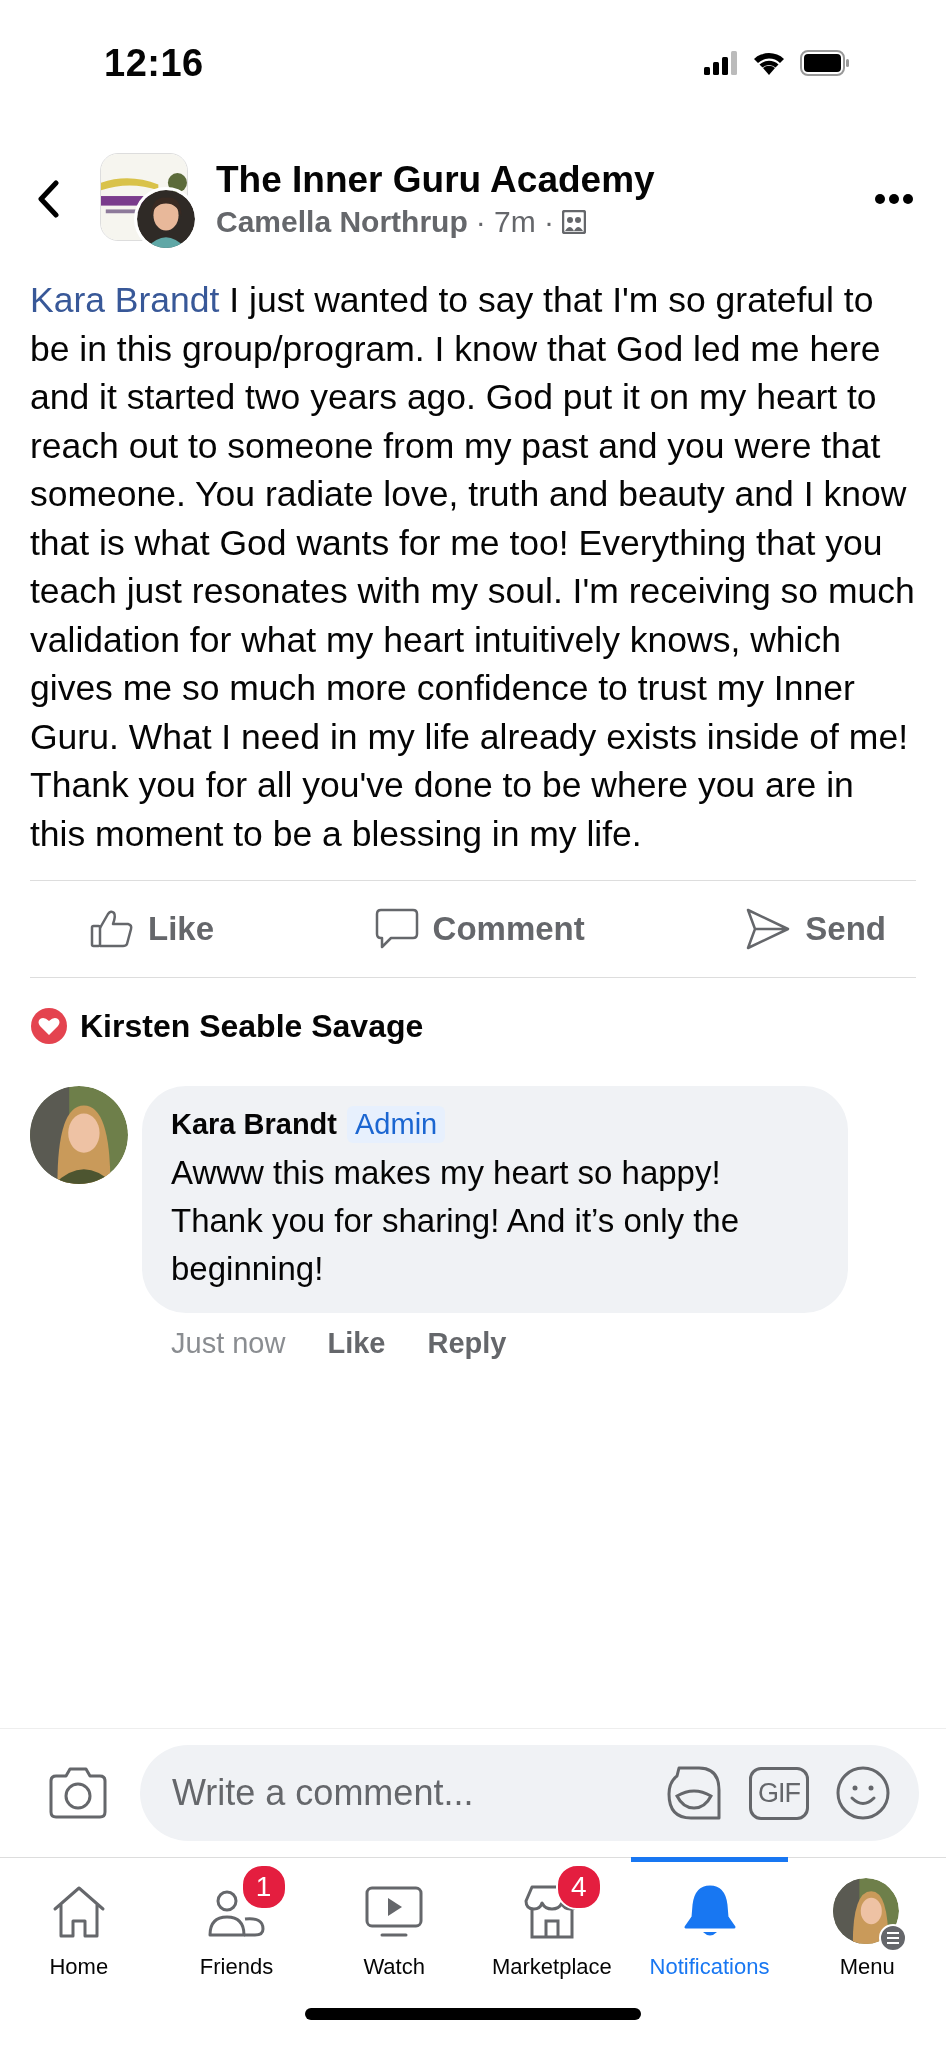 Image resolution: width=946 pixels, height=2048 pixels. What do you see at coordinates (263, 1887) in the screenshot?
I see `count-badge: 1` at bounding box center [263, 1887].